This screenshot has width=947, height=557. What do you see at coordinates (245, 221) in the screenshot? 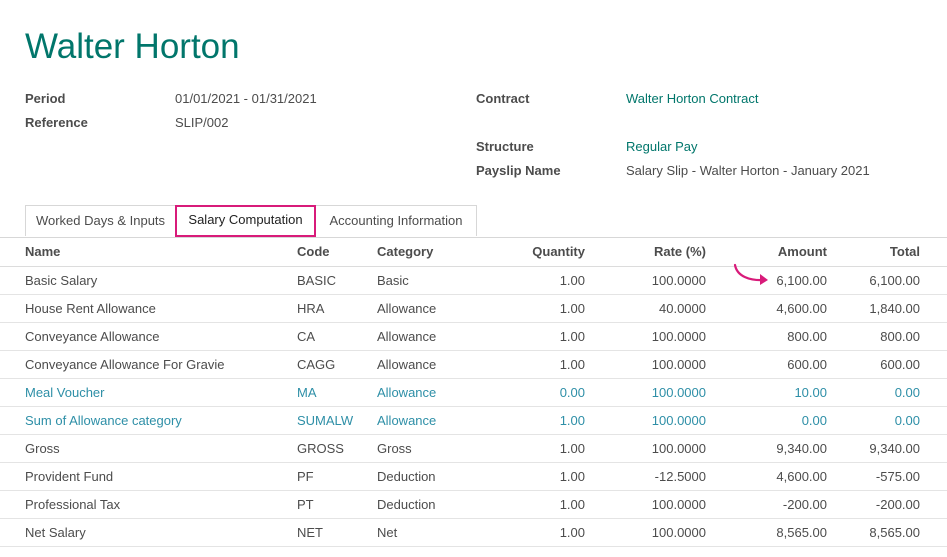
I see `tab-salary-computation: Salary Computation` at bounding box center [245, 221].